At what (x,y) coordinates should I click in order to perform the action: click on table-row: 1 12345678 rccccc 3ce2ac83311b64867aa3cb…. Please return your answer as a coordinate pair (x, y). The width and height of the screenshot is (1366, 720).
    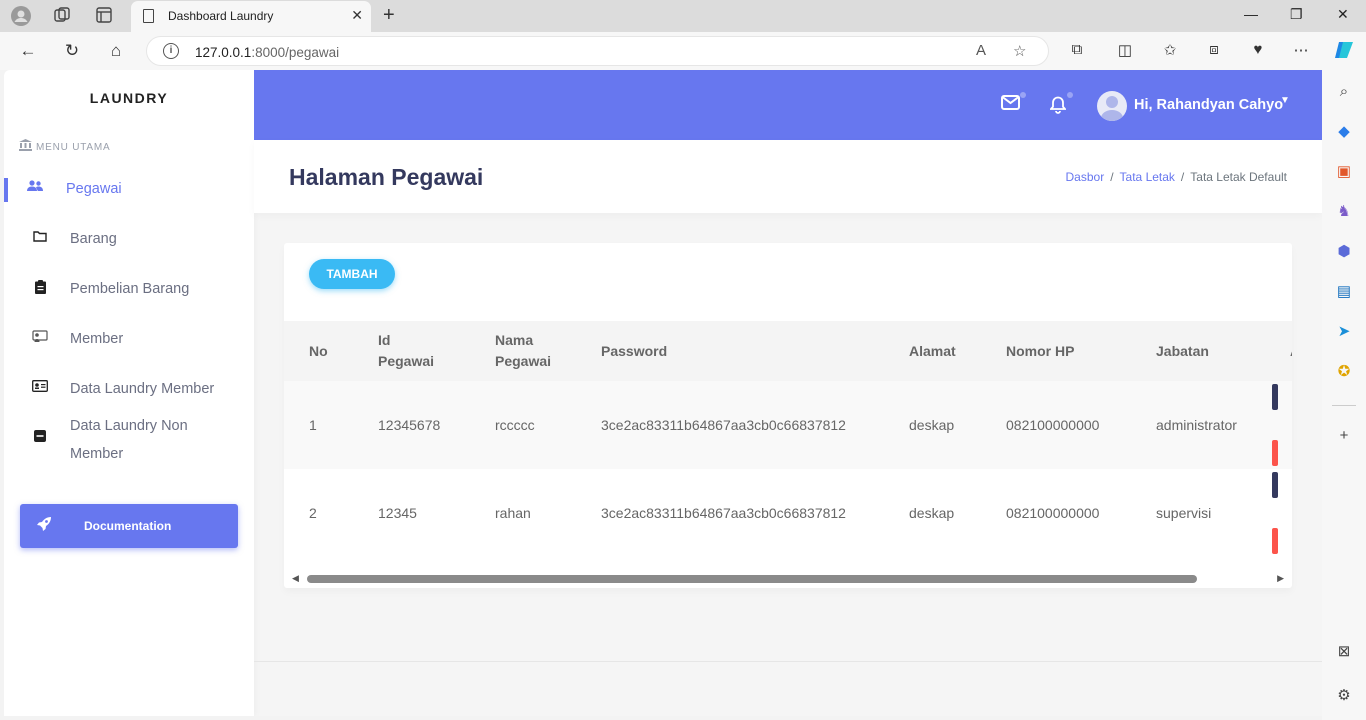
    Looking at the image, I should click on (788, 425).